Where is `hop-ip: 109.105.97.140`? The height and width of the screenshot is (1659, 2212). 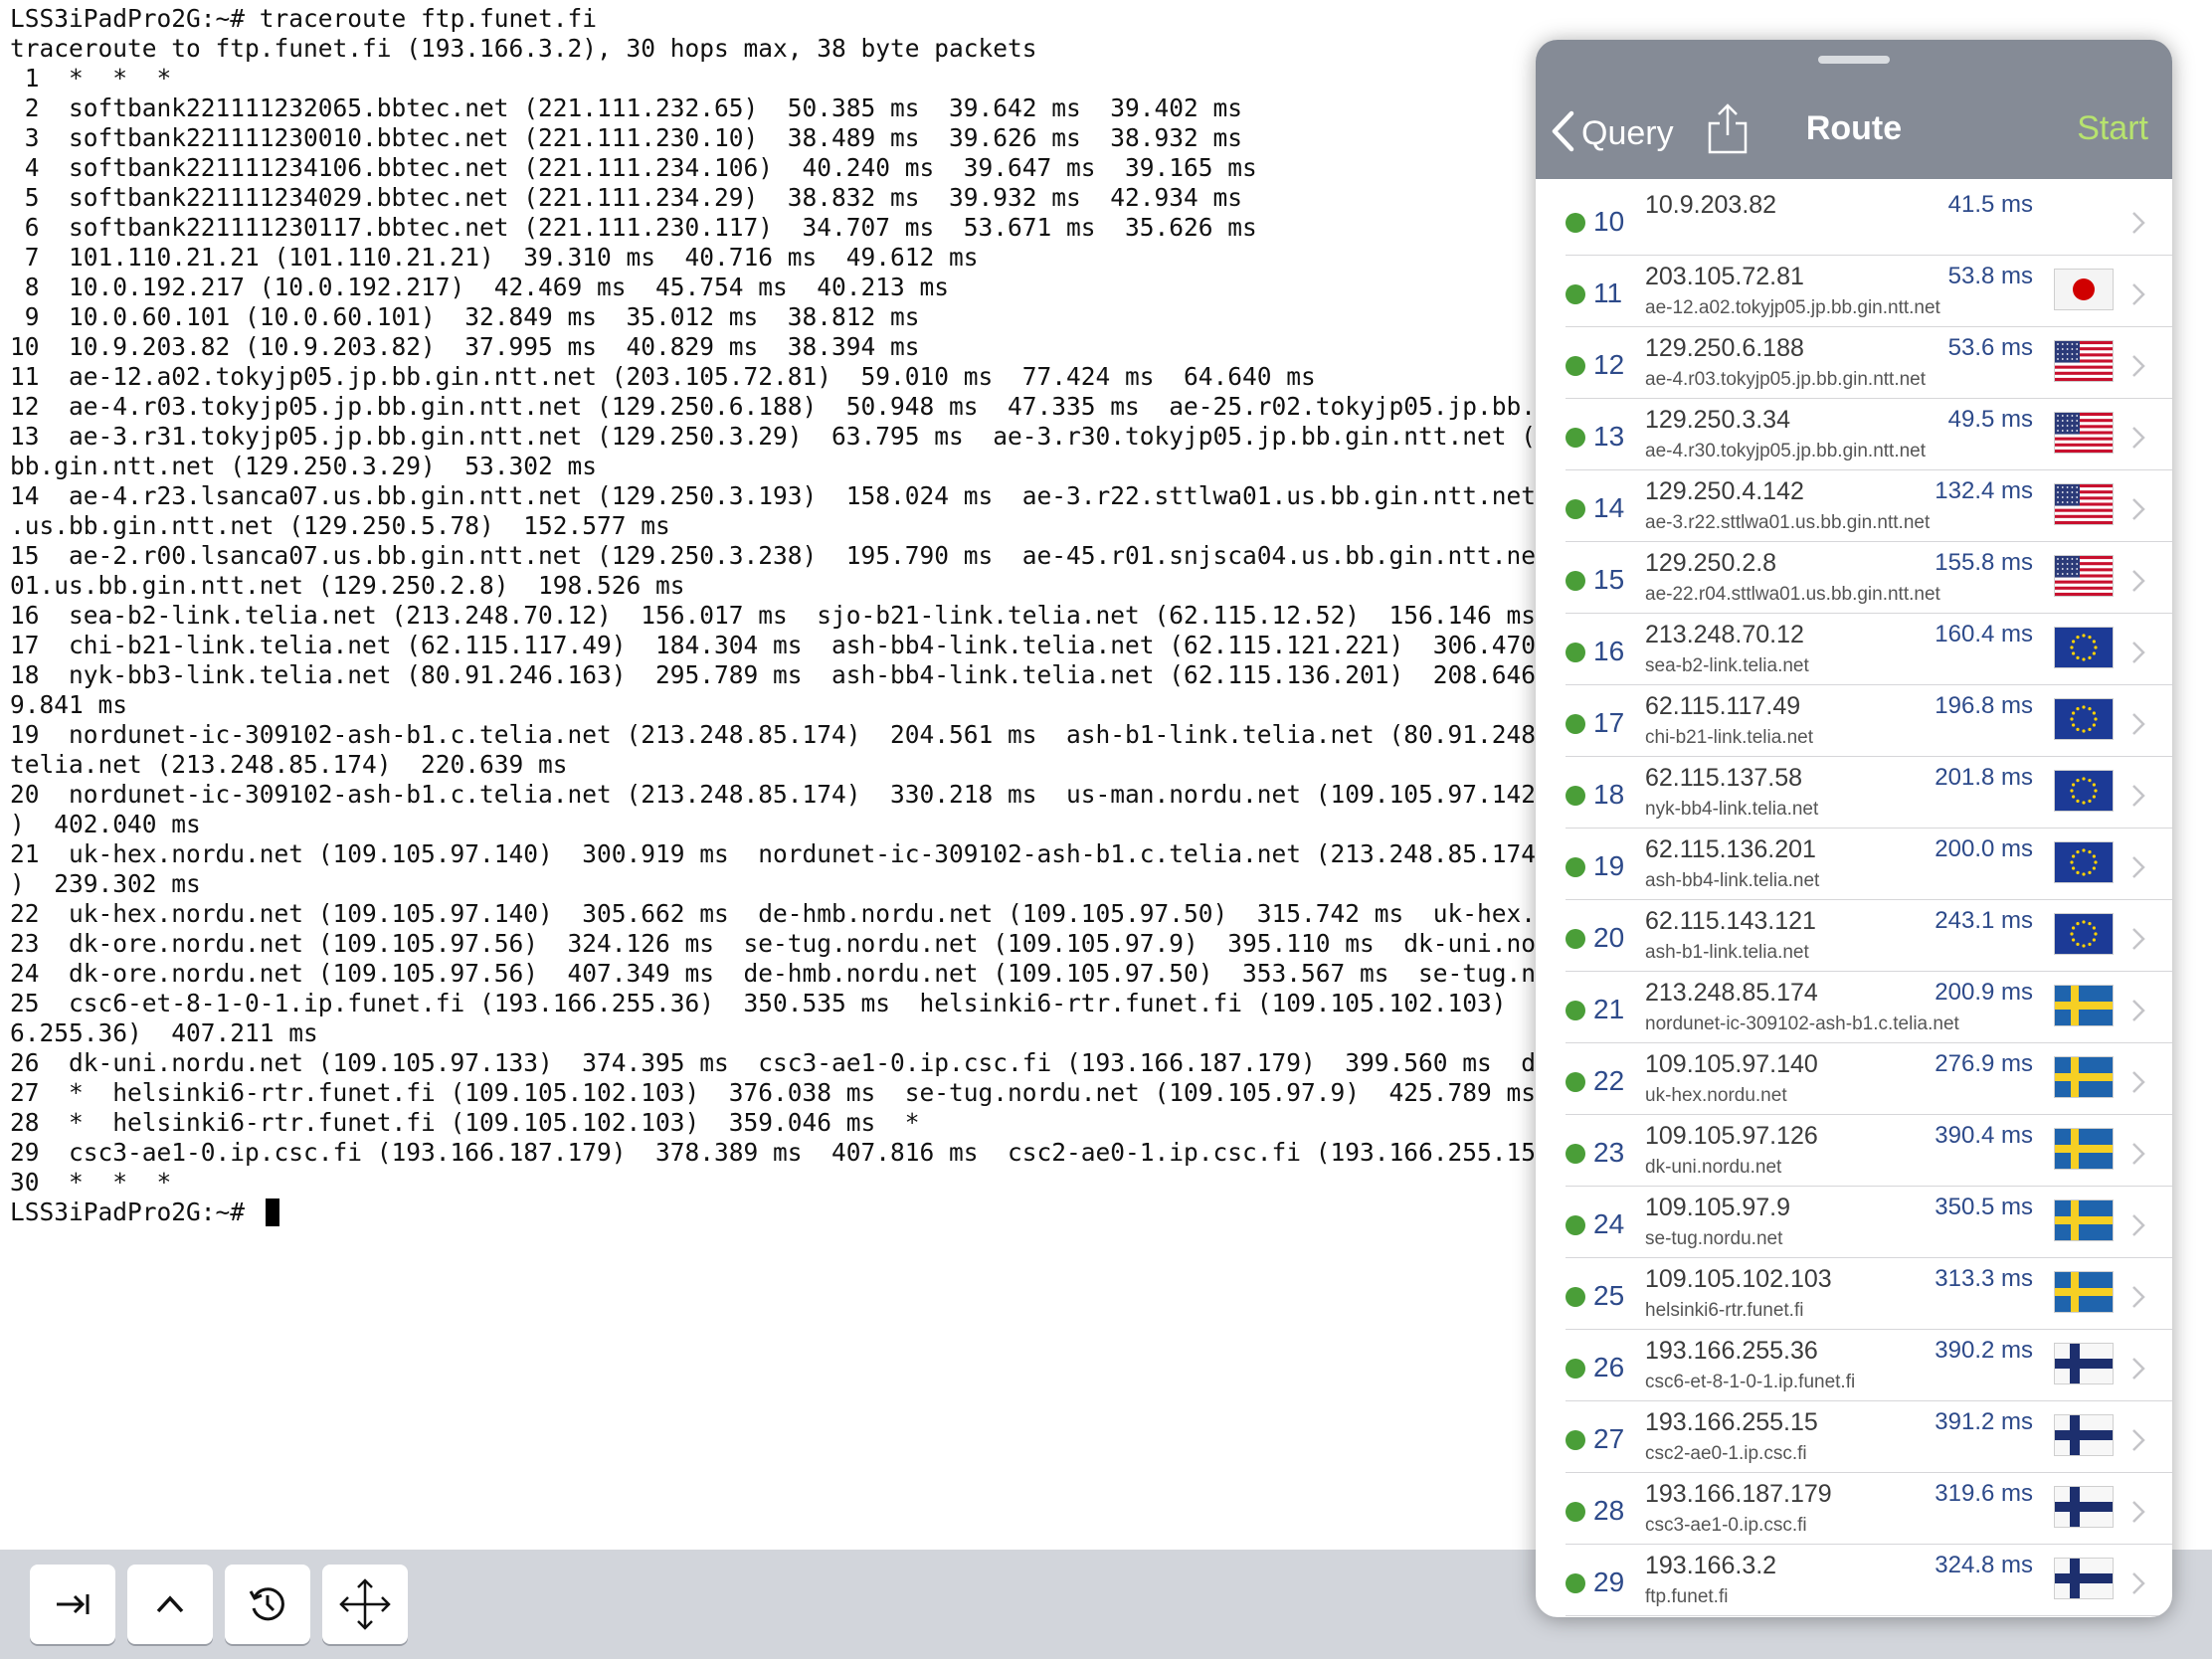
hop-ip: 109.105.97.140 is located at coordinates (1731, 1064).